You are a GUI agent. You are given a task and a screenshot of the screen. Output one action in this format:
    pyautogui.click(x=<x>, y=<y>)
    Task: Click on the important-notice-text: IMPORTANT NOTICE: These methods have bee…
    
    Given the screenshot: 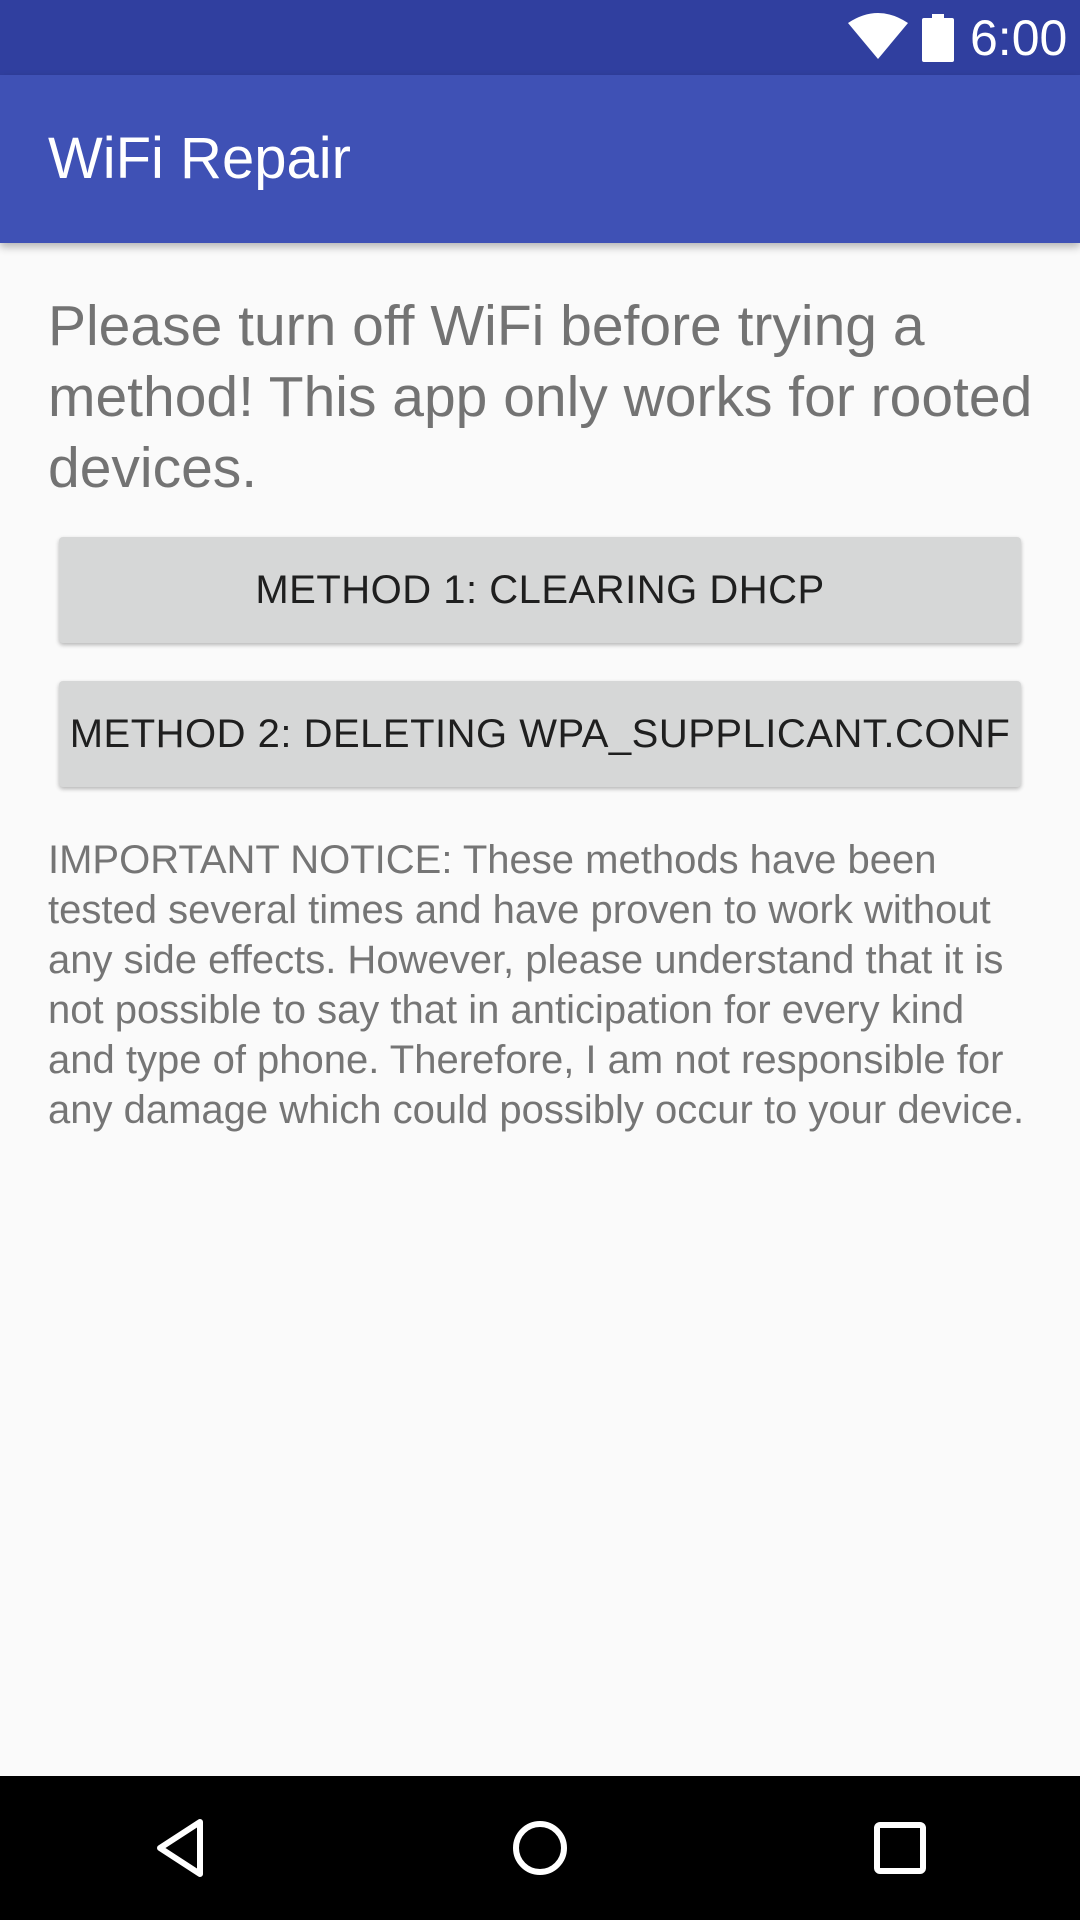 What is the action you would take?
    pyautogui.click(x=536, y=985)
    